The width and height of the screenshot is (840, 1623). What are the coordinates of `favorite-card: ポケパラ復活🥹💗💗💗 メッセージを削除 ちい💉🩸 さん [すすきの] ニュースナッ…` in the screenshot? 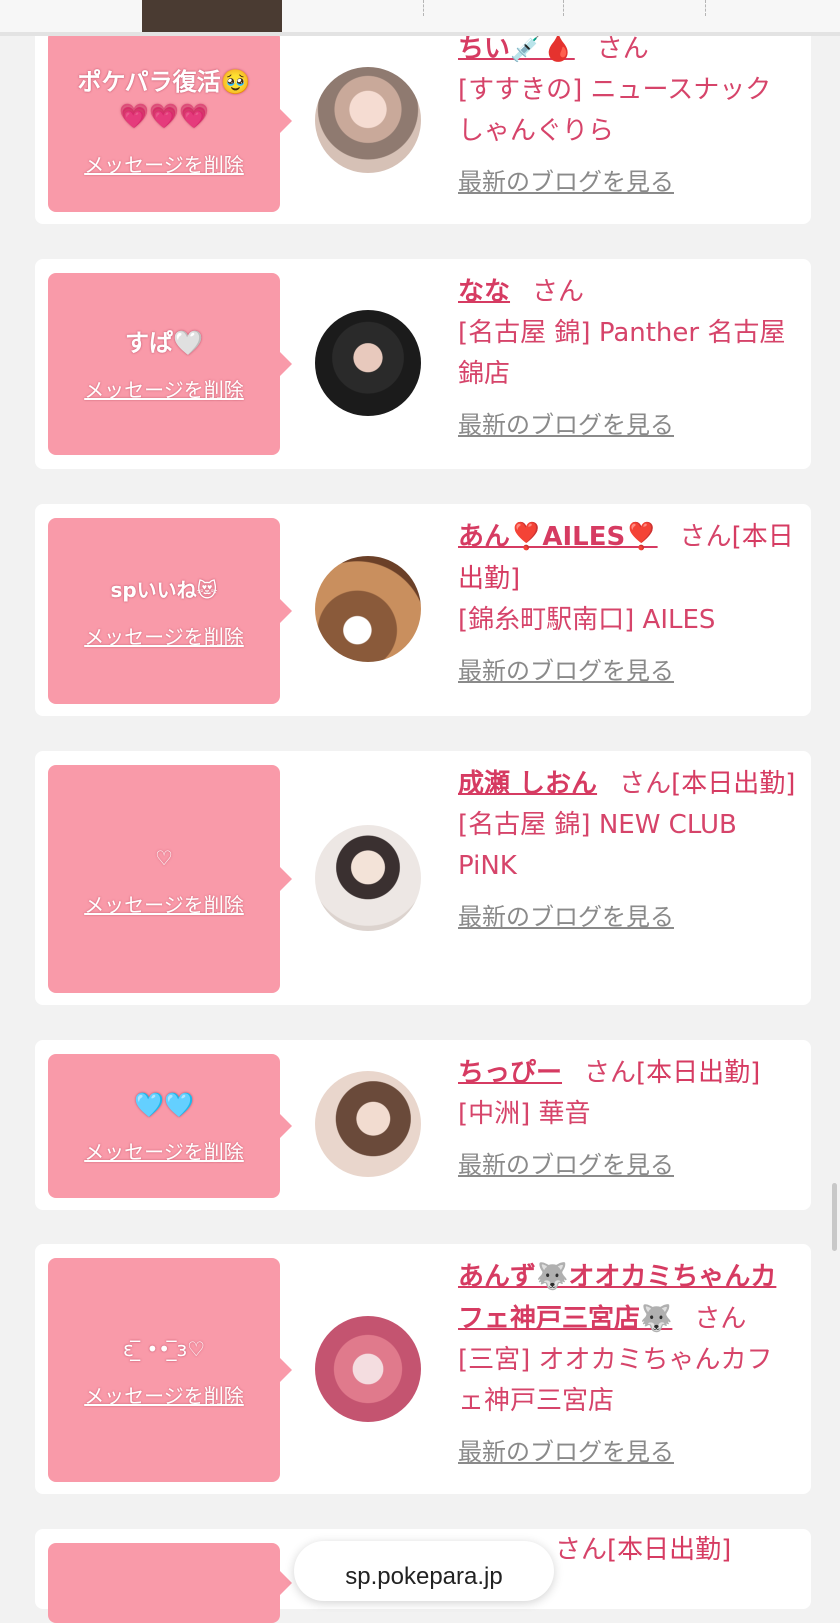 It's located at (423, 120).